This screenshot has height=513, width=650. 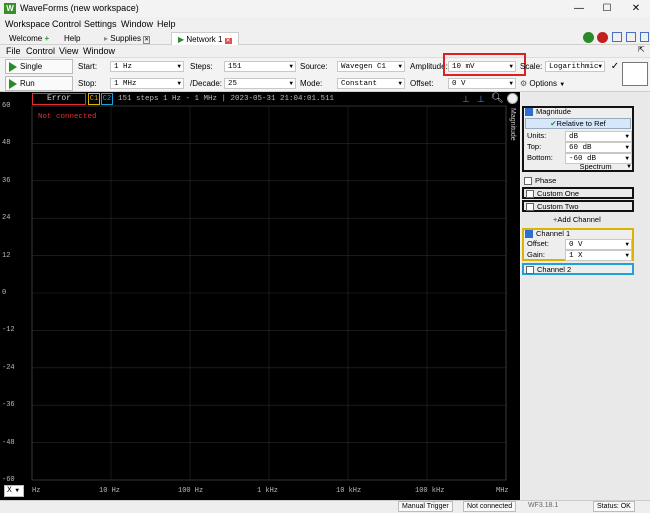 I want to click on tab-strip, so click(x=325, y=38).